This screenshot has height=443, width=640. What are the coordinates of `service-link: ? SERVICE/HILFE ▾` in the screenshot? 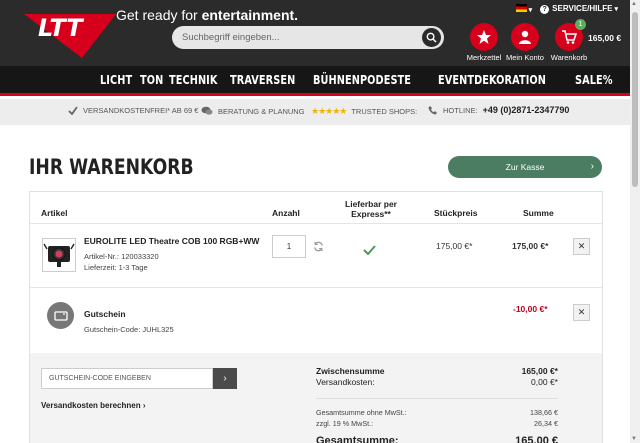 It's located at (579, 9).